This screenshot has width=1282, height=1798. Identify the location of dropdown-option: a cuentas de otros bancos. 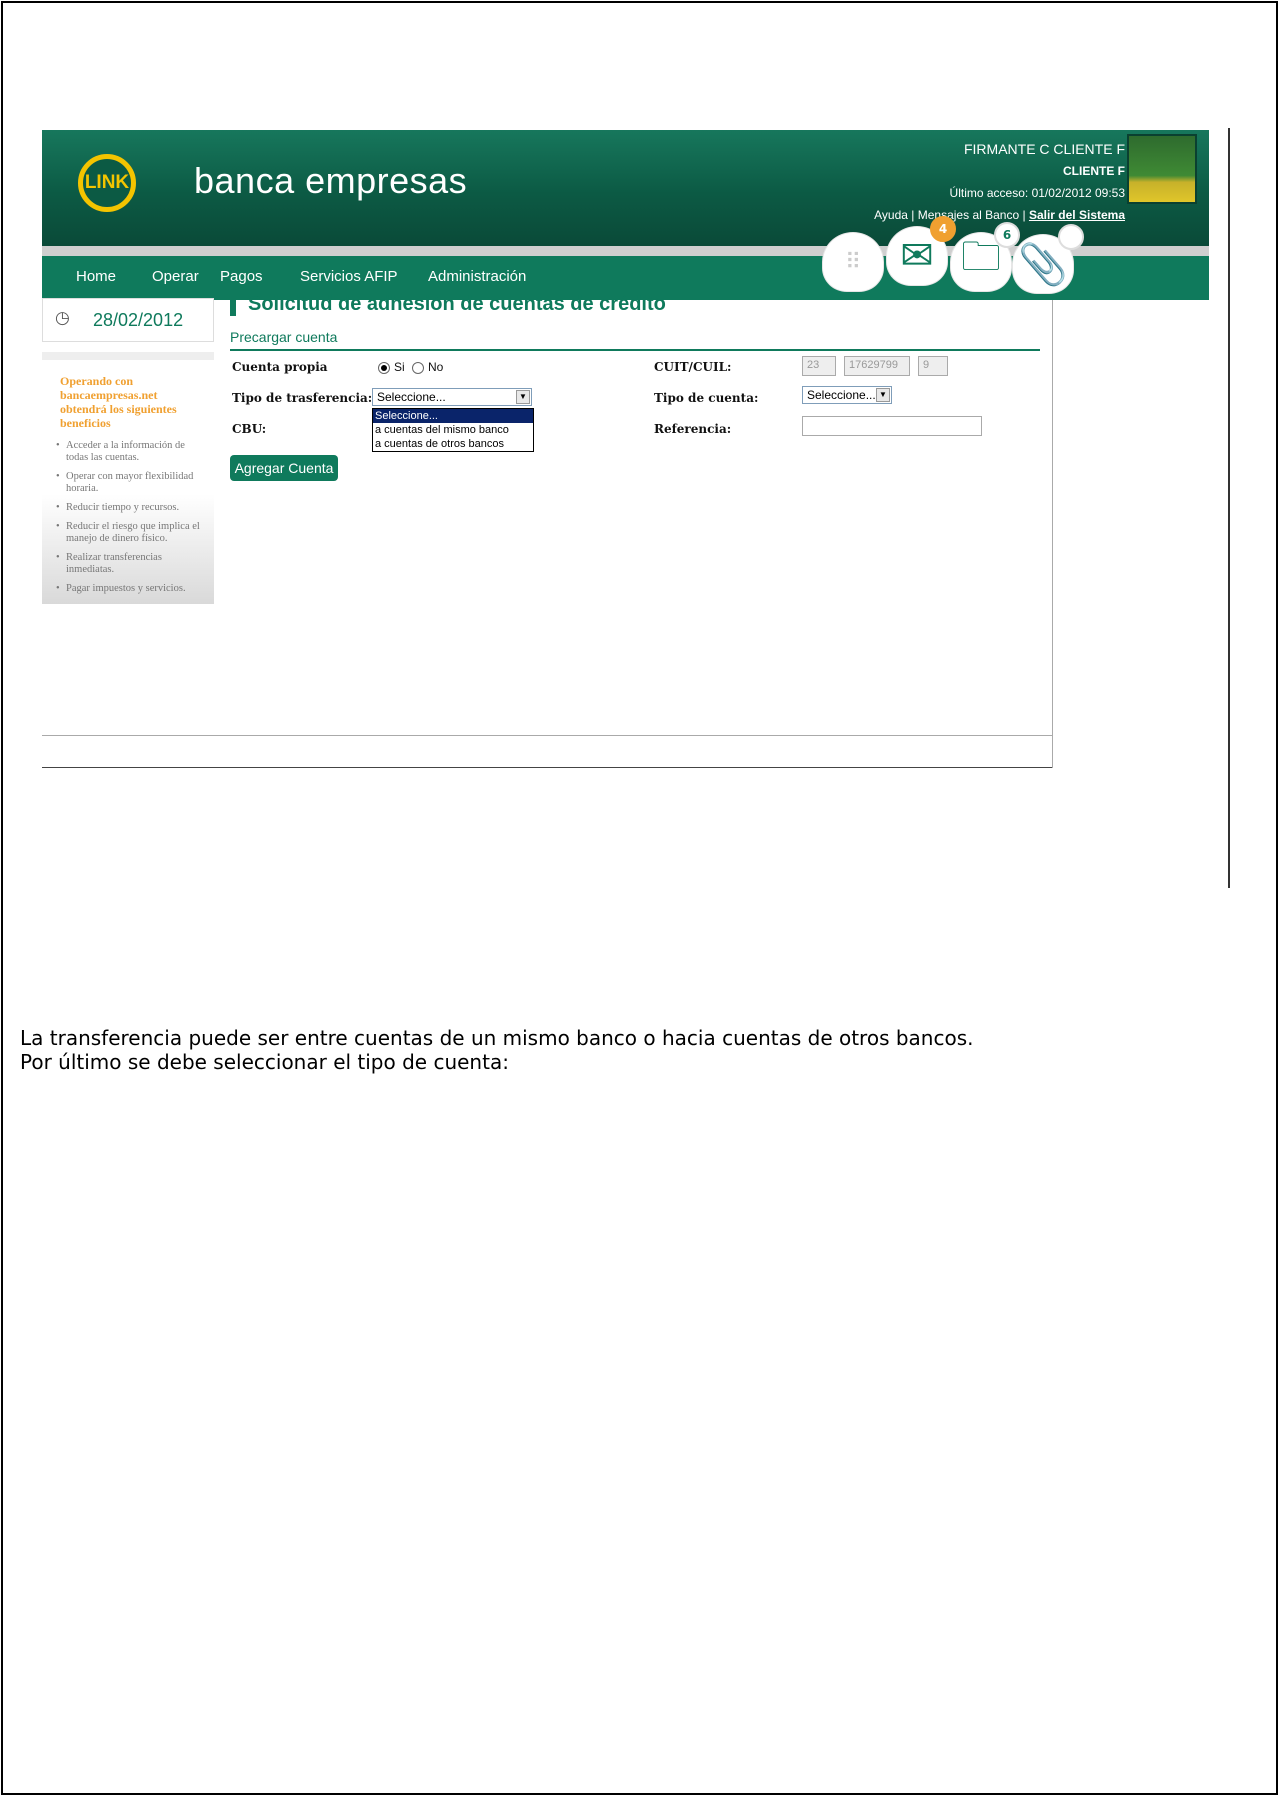
(453, 444).